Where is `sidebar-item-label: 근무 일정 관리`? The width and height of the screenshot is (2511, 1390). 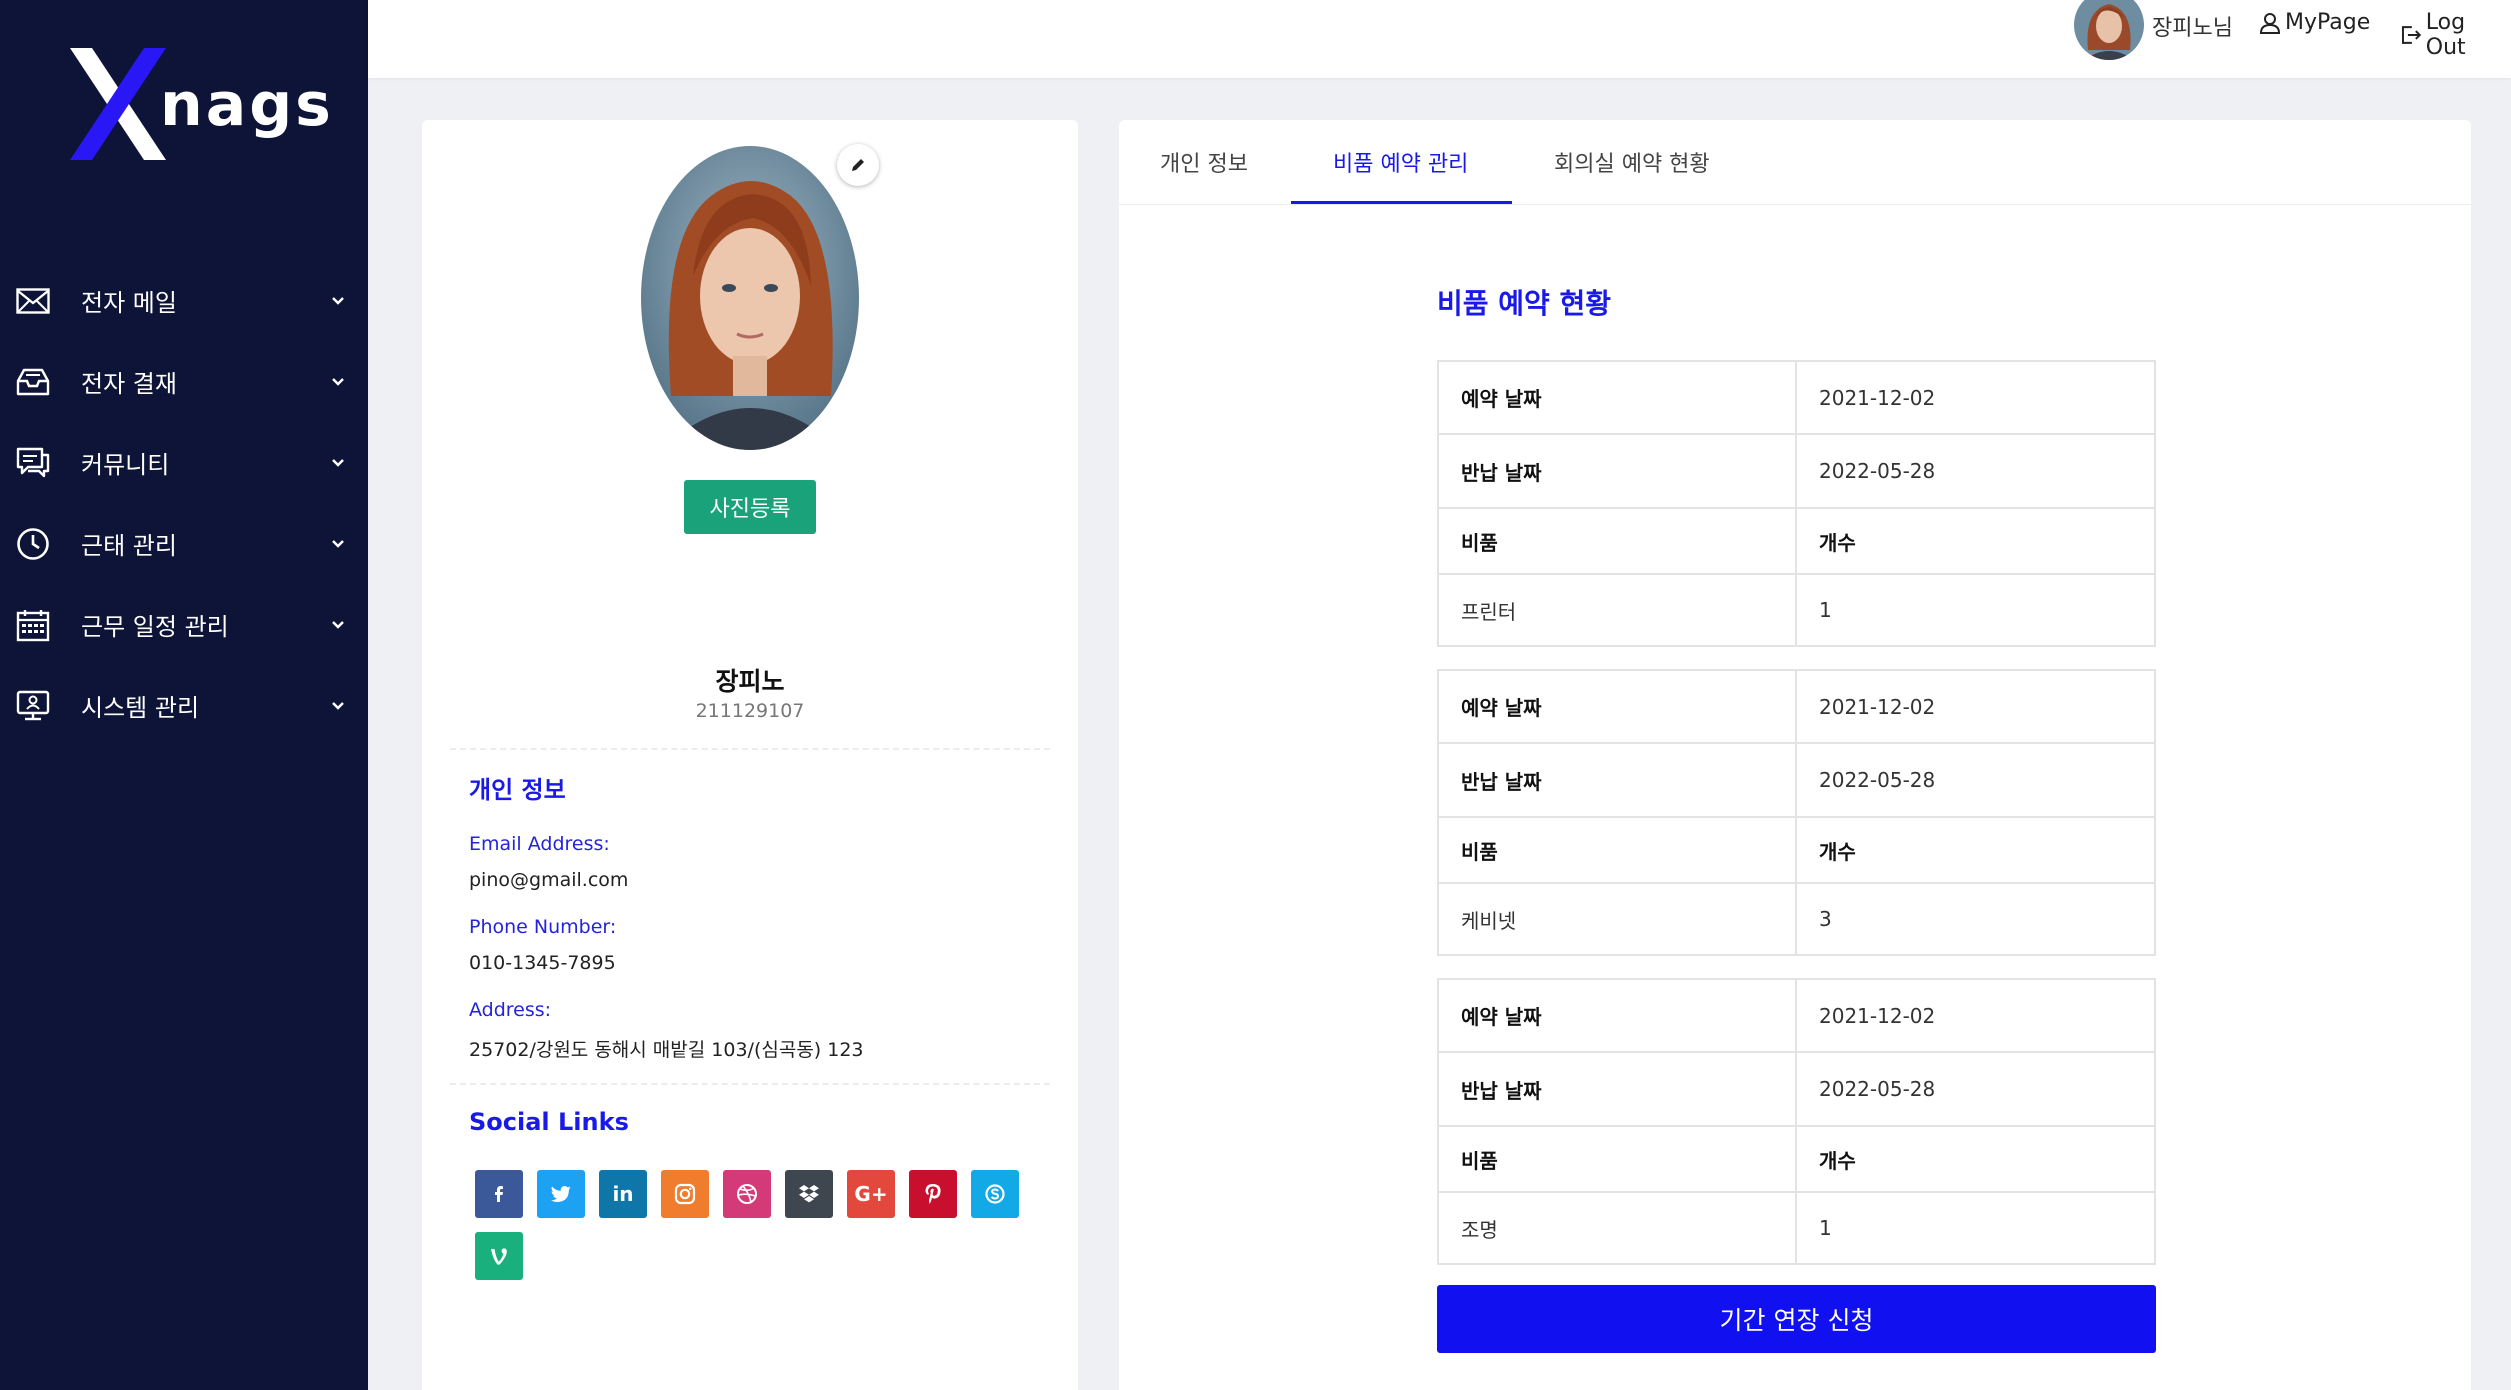
sidebar-item-label: 근무 일정 관리 is located at coordinates (155, 627).